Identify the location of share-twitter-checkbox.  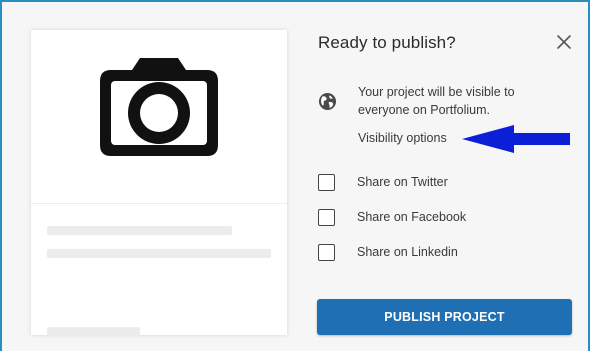
(326, 182).